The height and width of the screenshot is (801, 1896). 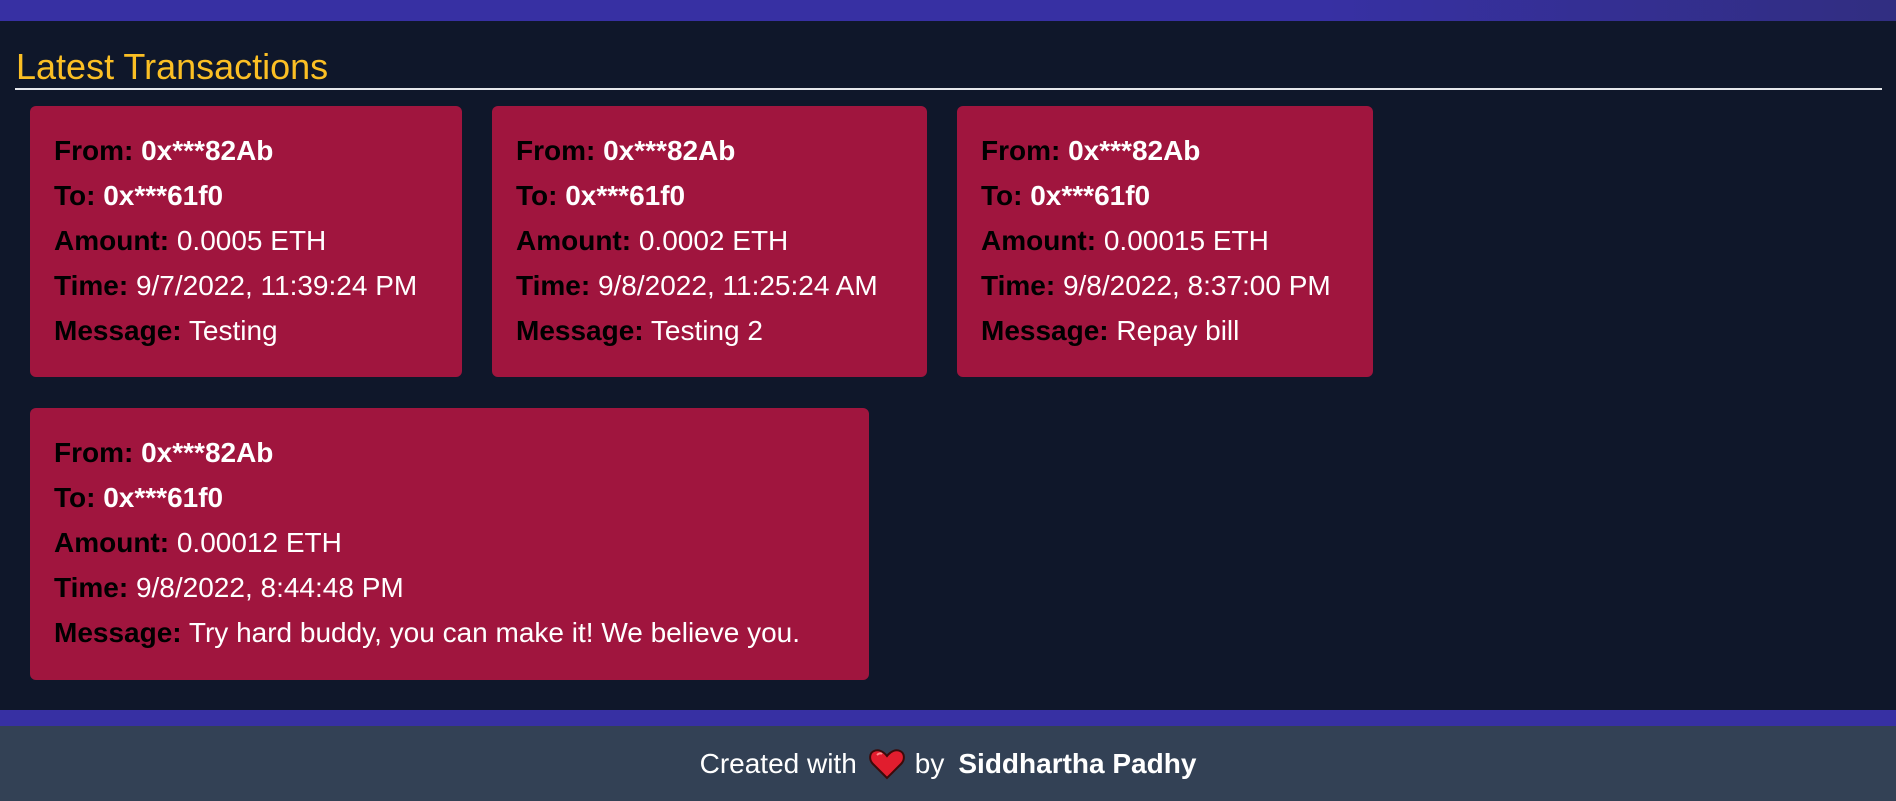 What do you see at coordinates (929, 763) in the screenshot?
I see `footer-by: by` at bounding box center [929, 763].